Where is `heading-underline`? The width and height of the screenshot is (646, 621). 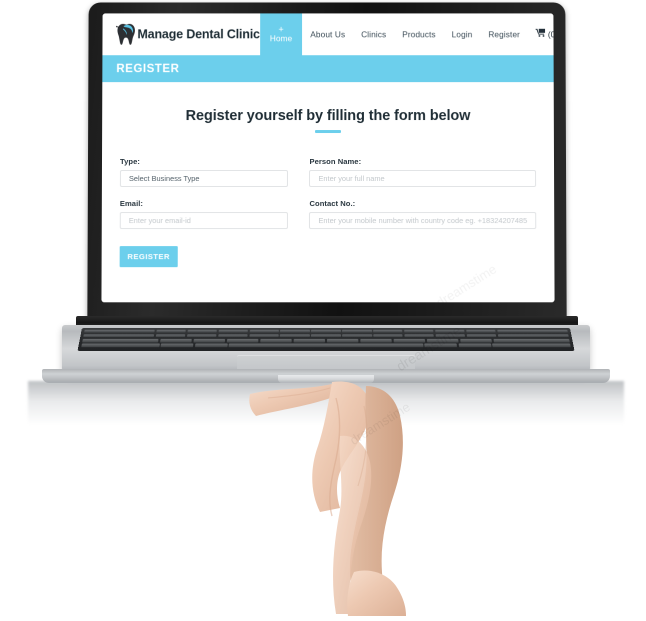 heading-underline is located at coordinates (328, 131).